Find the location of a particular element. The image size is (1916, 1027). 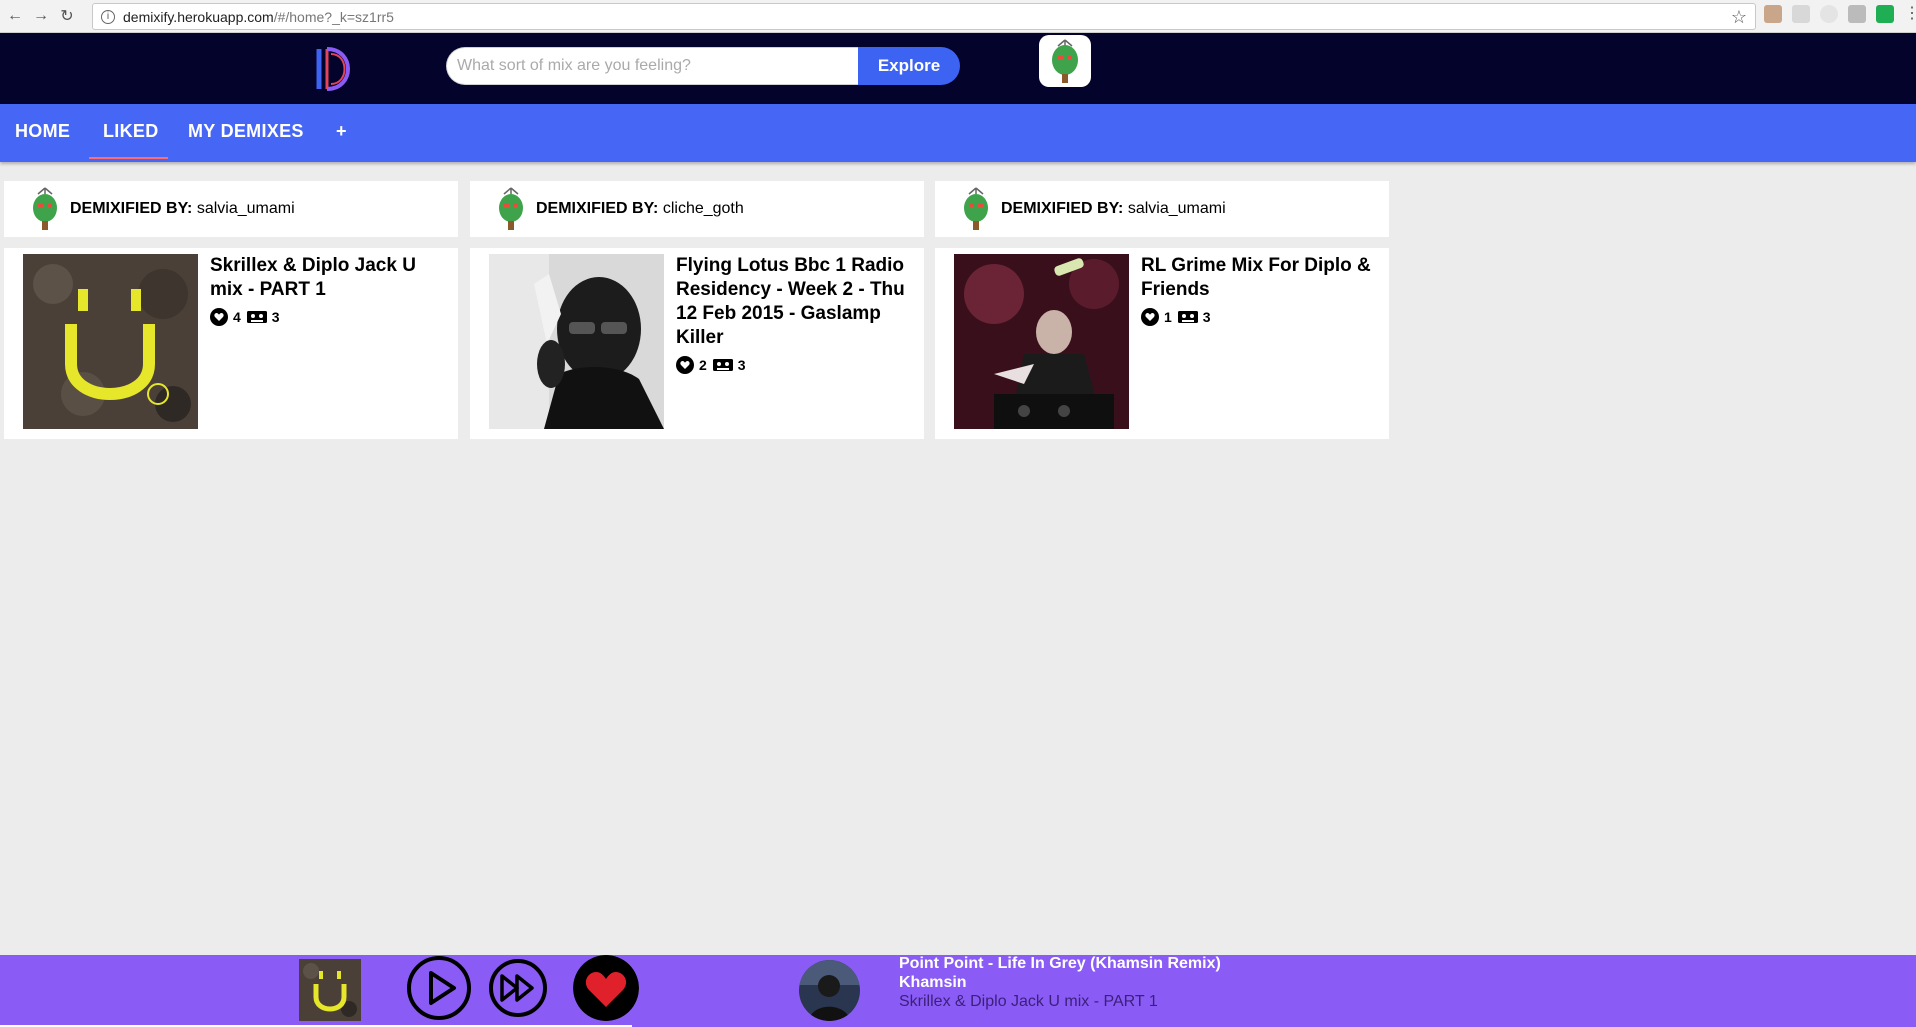

search-bar: Explore is located at coordinates (703, 66).